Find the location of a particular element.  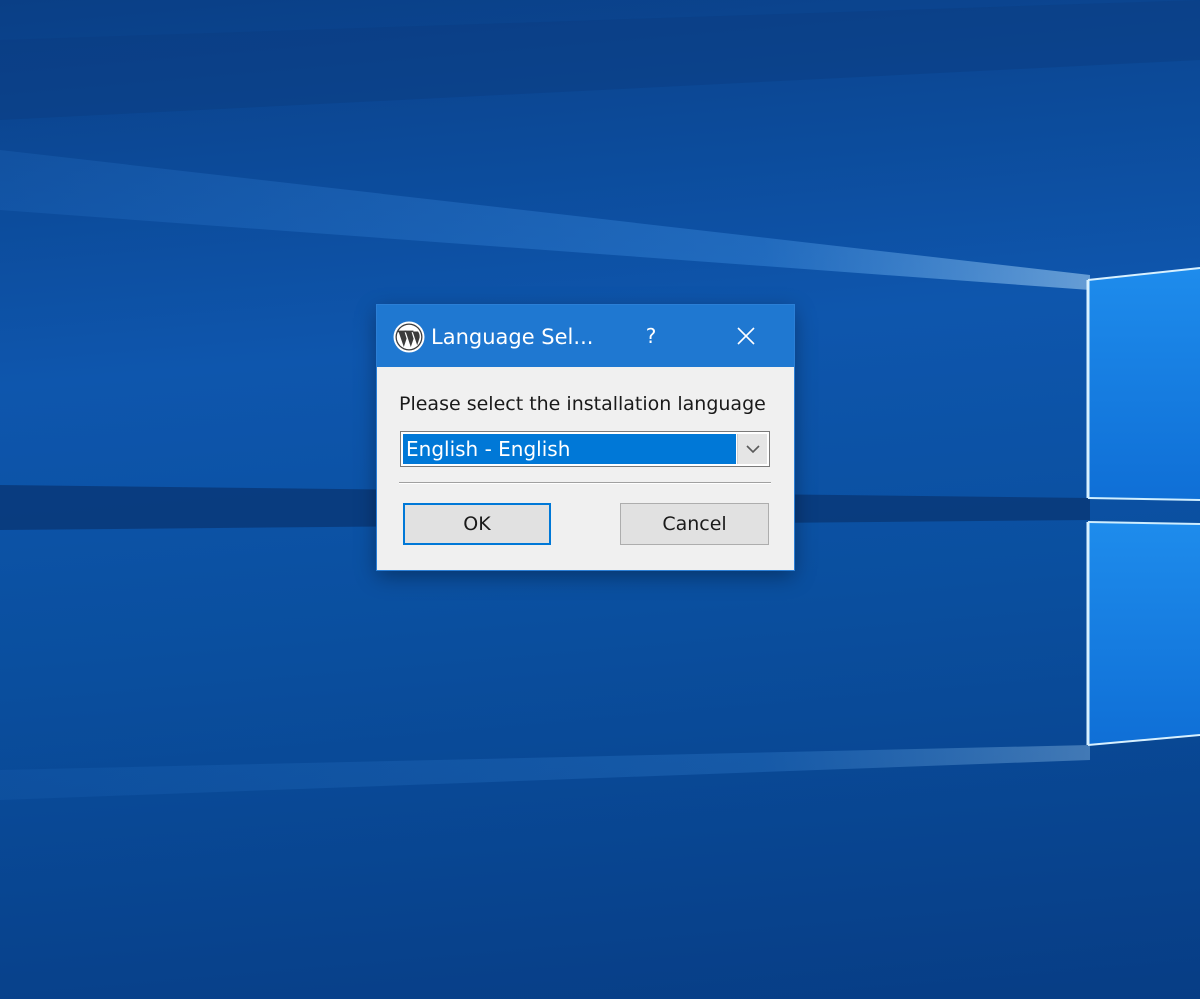

chevron-down-icon is located at coordinates (753, 449).